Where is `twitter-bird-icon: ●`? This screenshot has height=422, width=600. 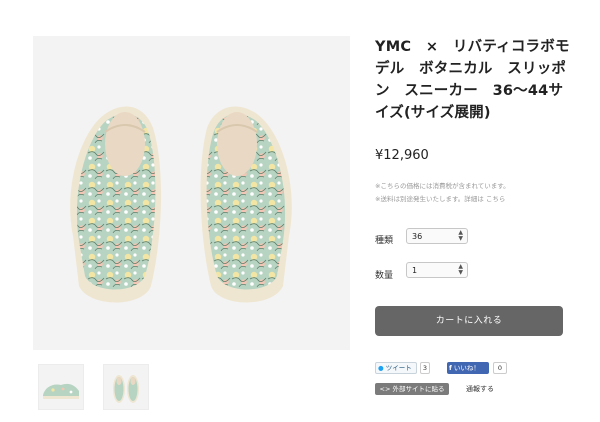
twitter-bird-icon: ● is located at coordinates (381, 368).